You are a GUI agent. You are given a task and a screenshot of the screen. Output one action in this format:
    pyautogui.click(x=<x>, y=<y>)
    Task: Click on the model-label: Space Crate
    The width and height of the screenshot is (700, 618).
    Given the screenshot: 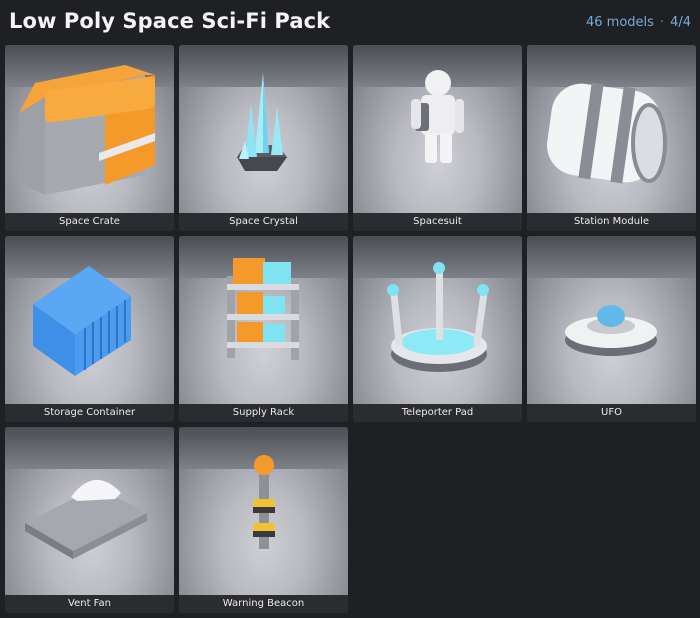 What is the action you would take?
    pyautogui.click(x=89, y=222)
    